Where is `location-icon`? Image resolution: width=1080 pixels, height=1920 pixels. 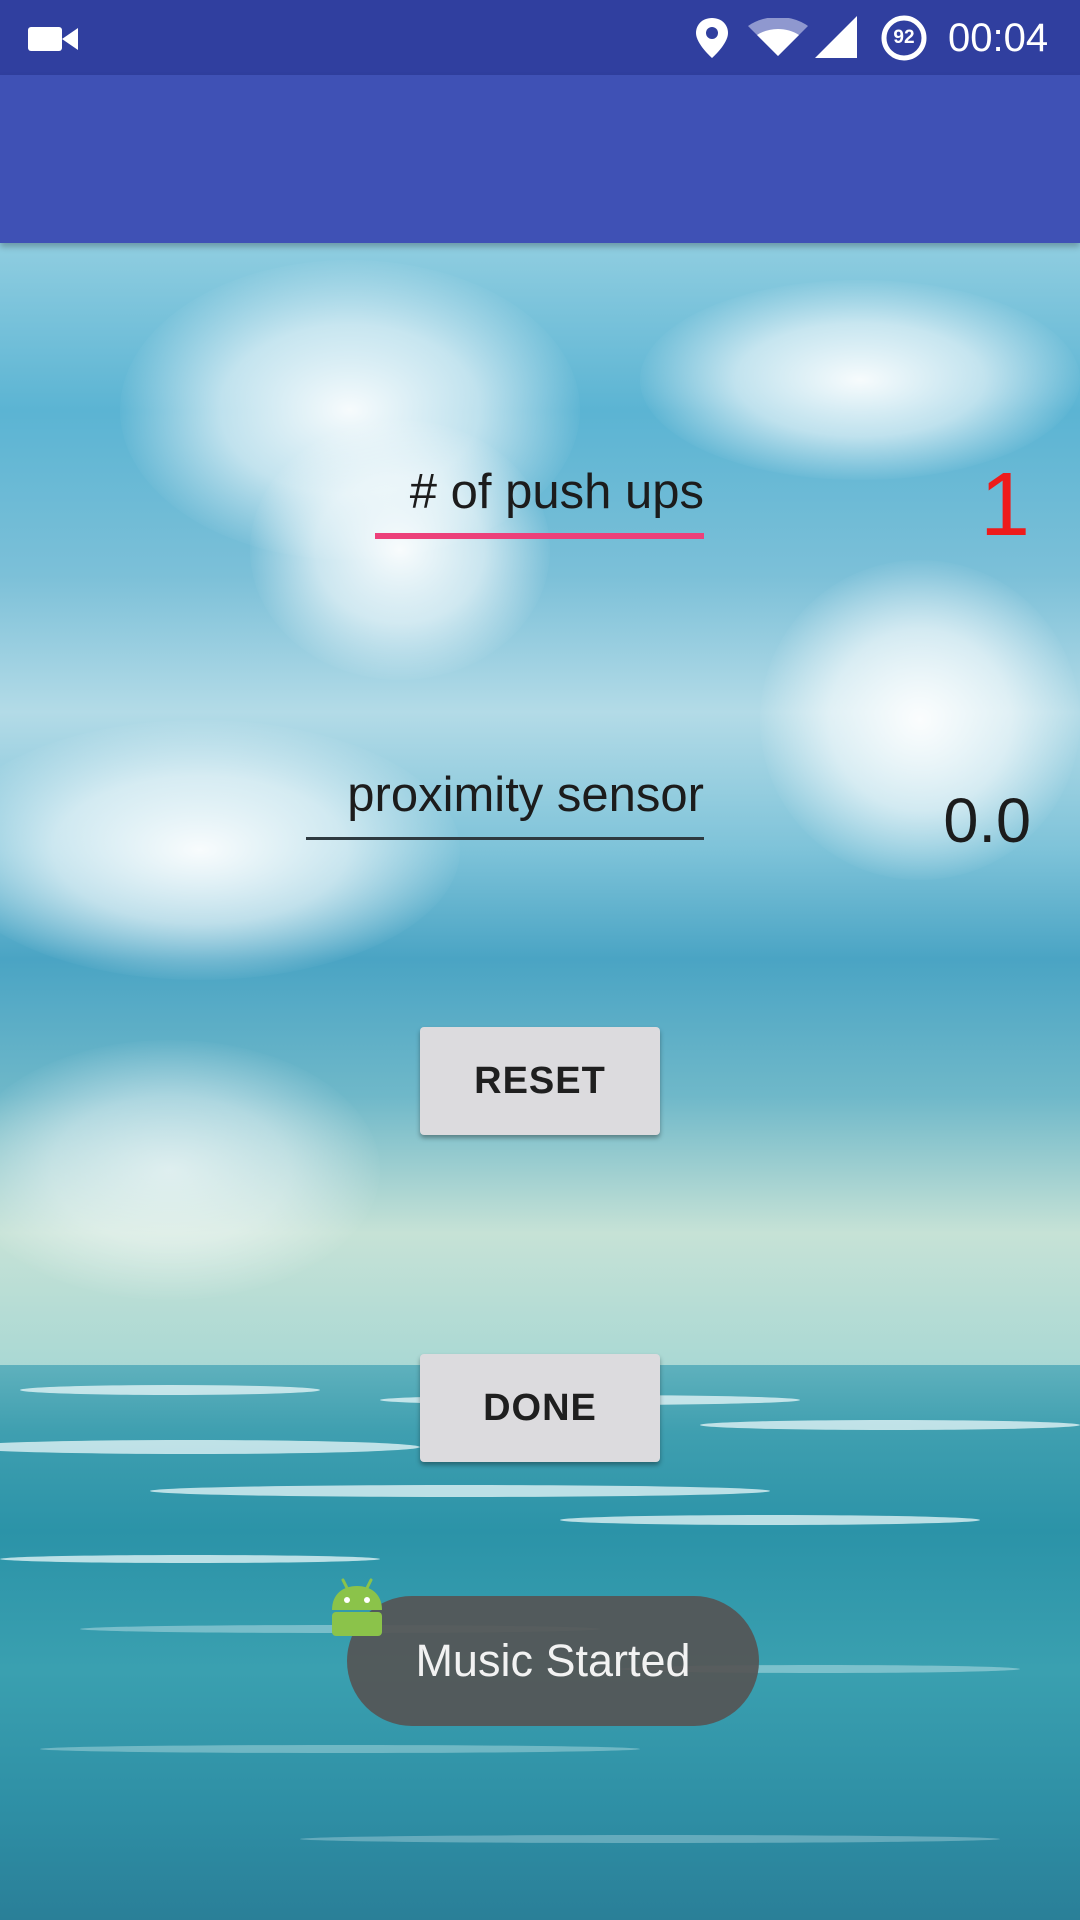
location-icon is located at coordinates (712, 38).